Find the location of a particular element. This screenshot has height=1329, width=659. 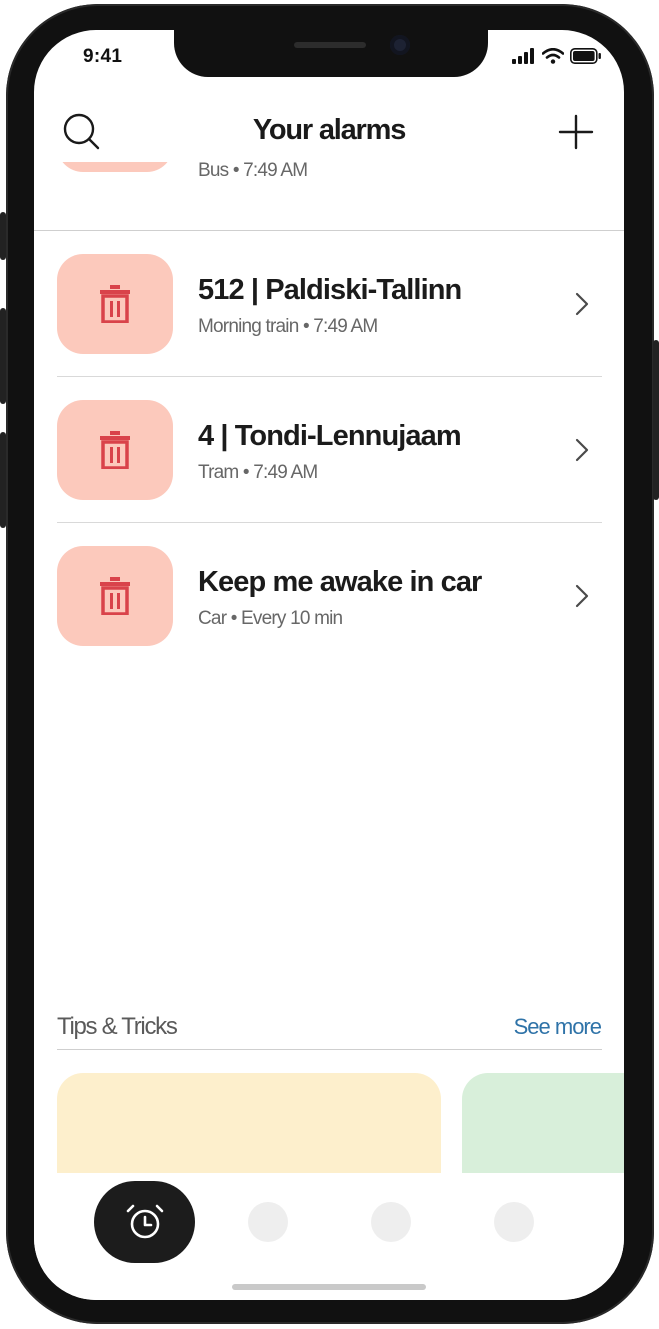

camera-icon is located at coordinates (400, 45).